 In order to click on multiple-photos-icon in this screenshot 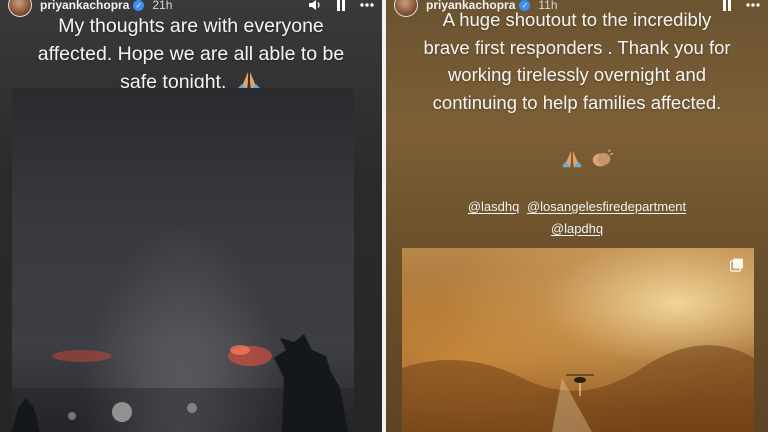, I will do `click(736, 265)`.